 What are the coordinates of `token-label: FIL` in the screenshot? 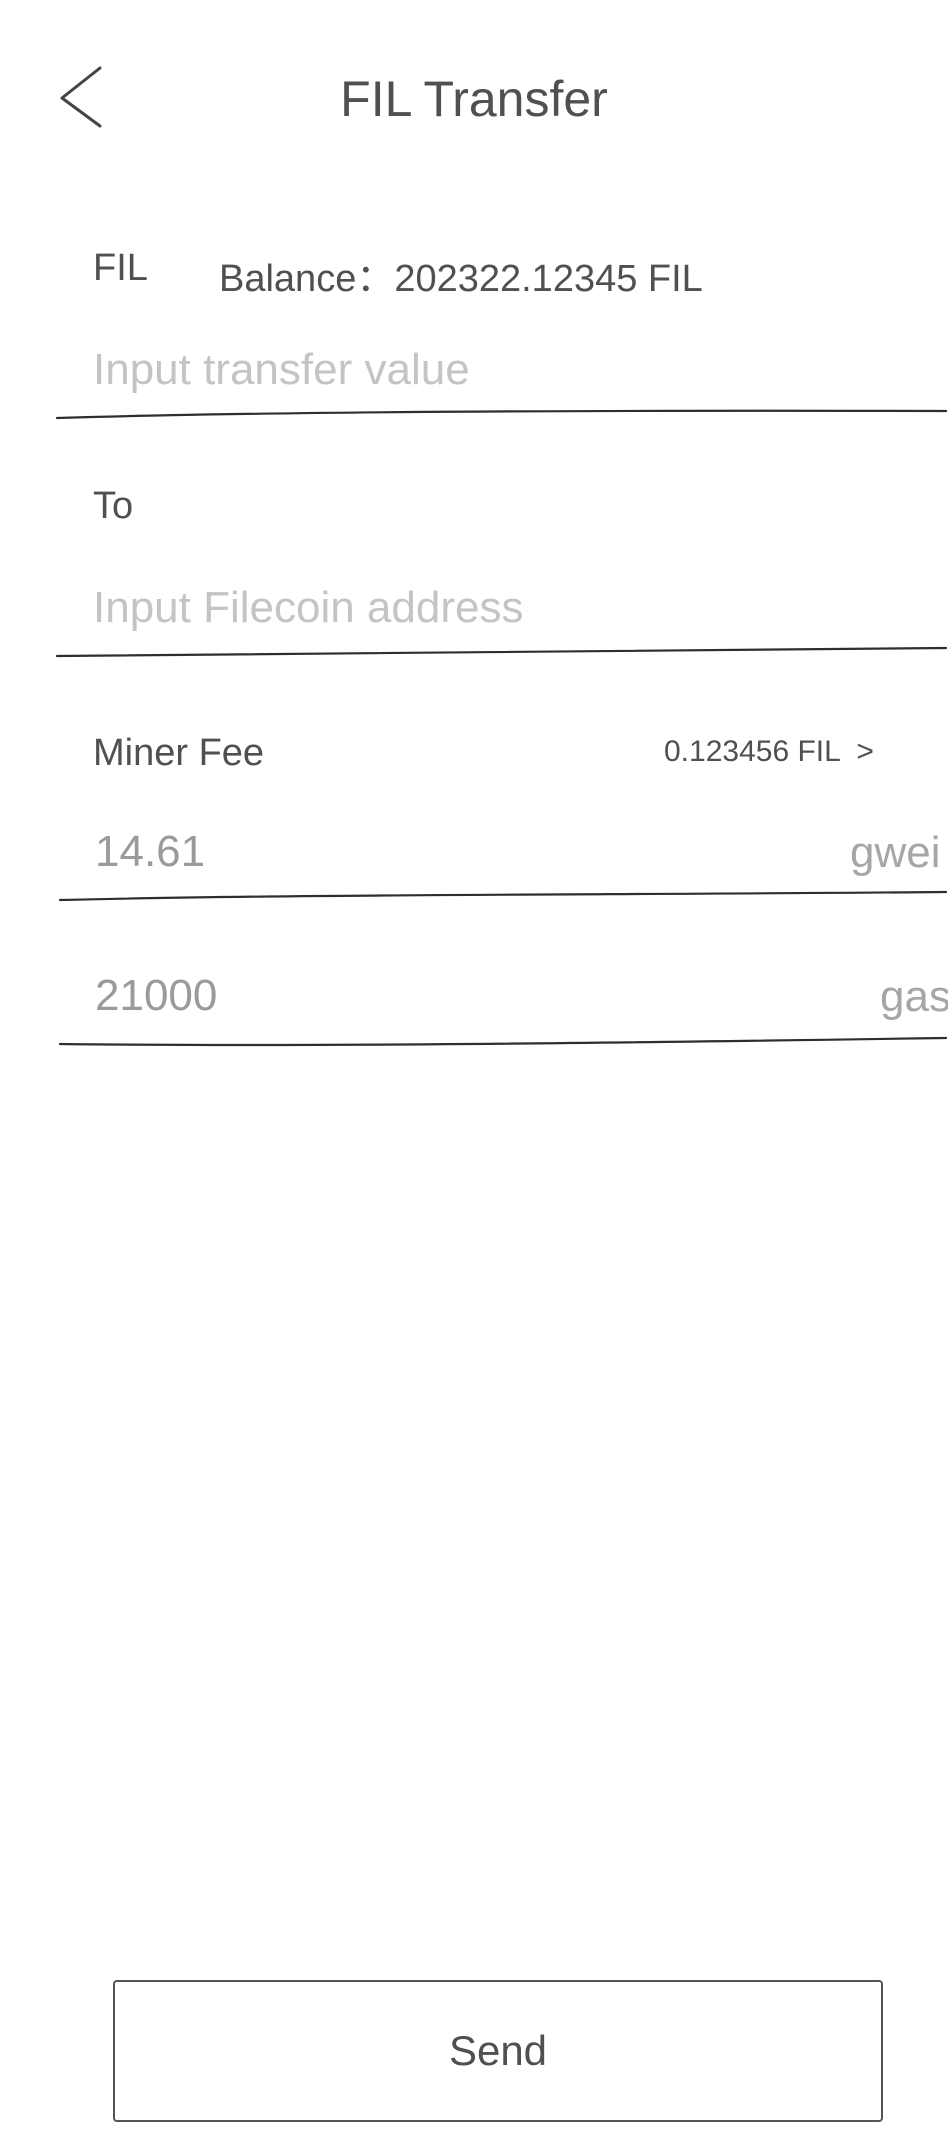 It's located at (120, 268).